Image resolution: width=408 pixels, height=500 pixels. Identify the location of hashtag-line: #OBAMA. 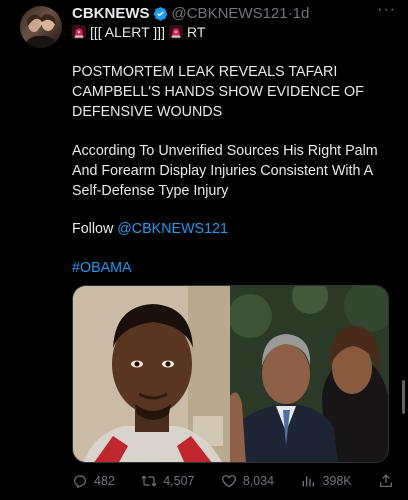
(230, 268).